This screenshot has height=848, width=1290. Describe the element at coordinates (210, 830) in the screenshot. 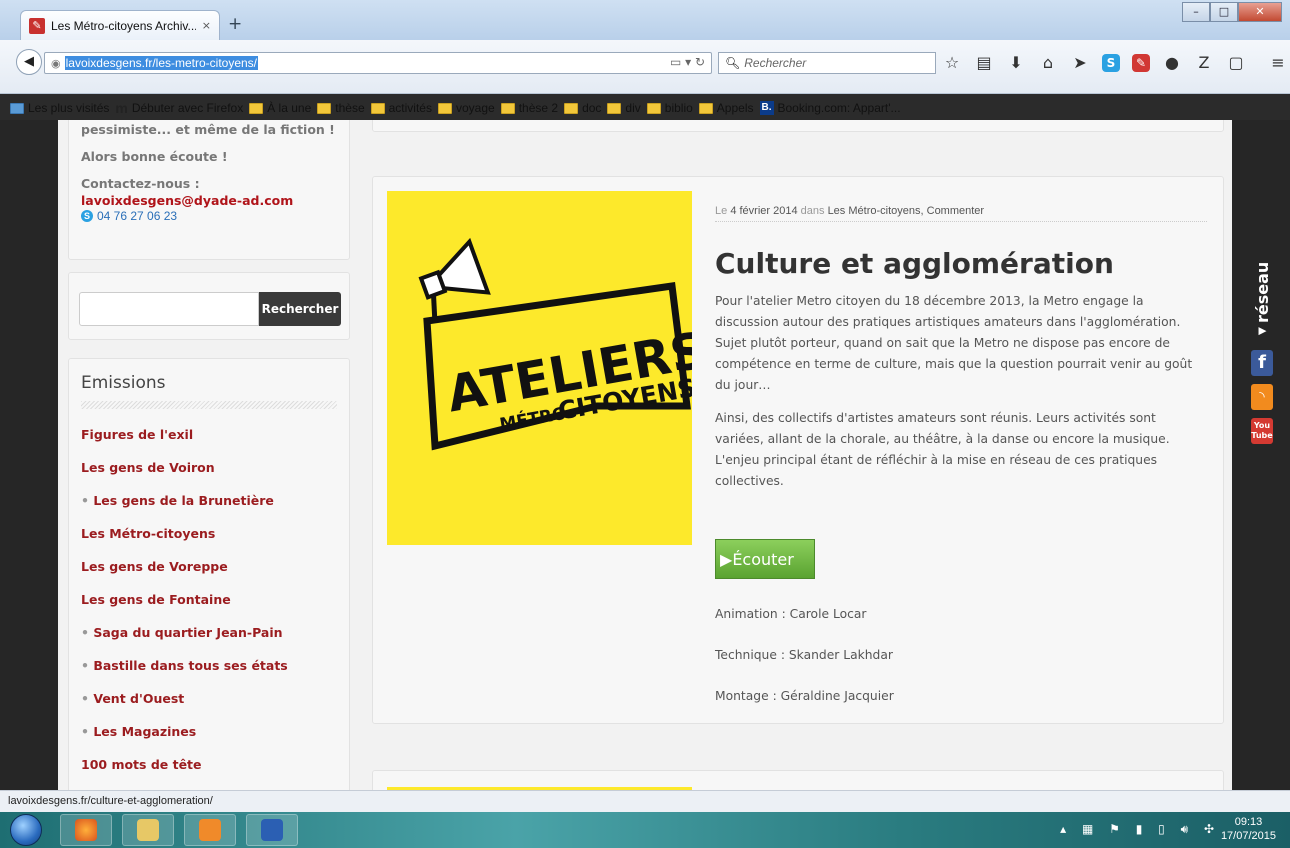

I see `taskbar-media-player` at that location.